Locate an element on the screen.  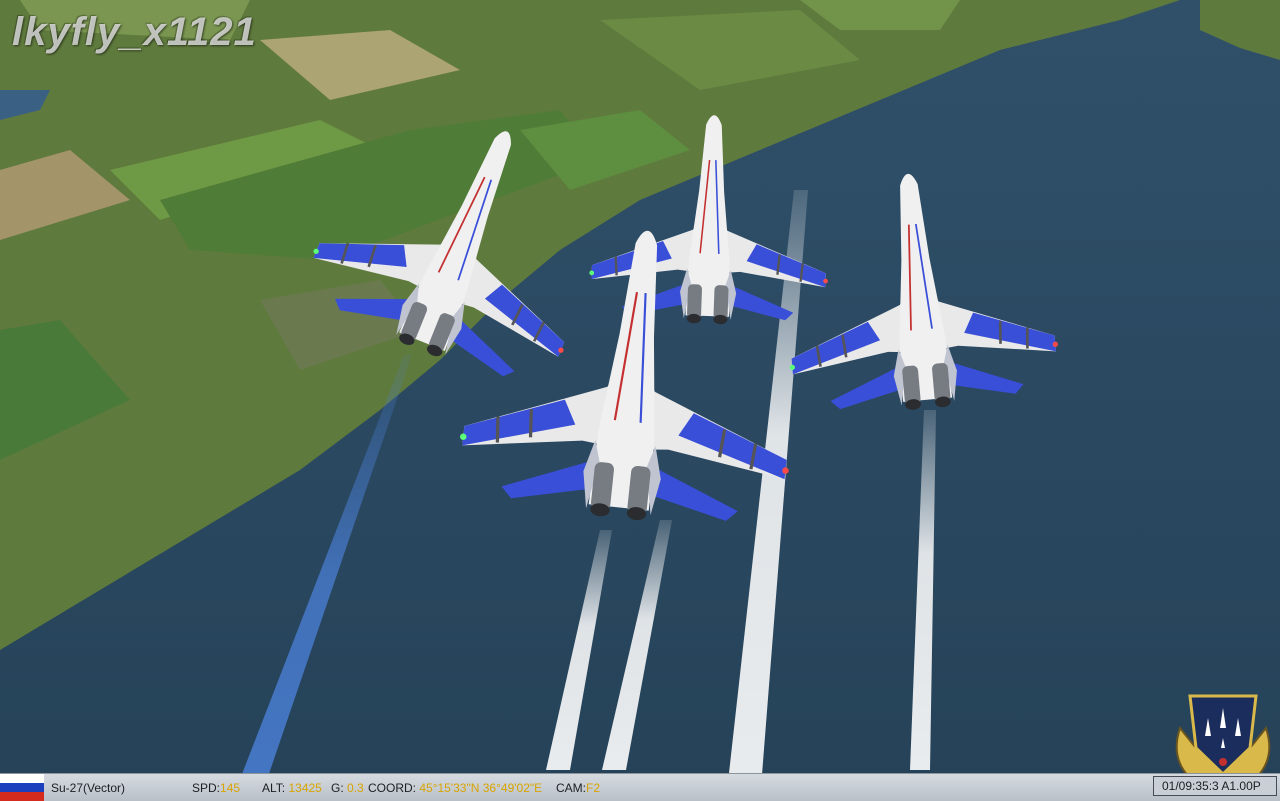
watermark: lkyfly_x1121 is located at coordinates (134, 32).